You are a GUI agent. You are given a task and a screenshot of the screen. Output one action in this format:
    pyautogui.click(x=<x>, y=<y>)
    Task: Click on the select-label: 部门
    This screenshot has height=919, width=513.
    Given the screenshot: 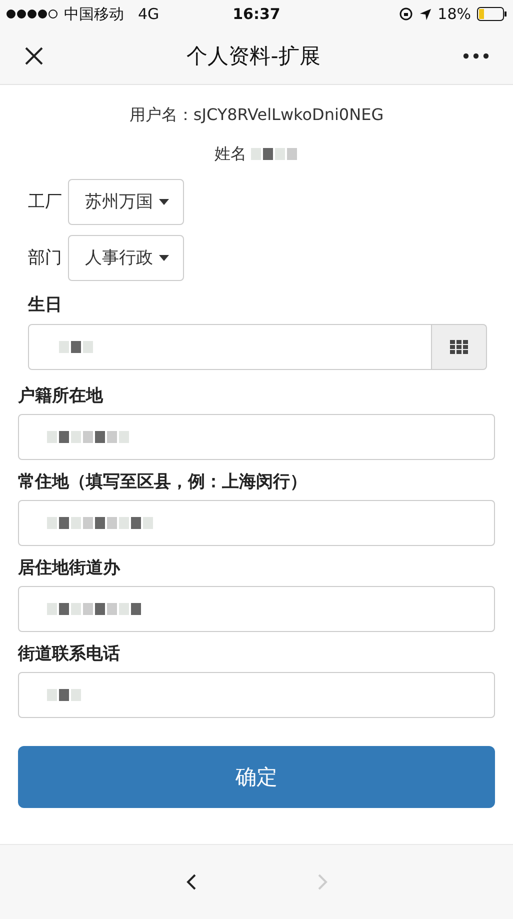 What is the action you would take?
    pyautogui.click(x=45, y=258)
    